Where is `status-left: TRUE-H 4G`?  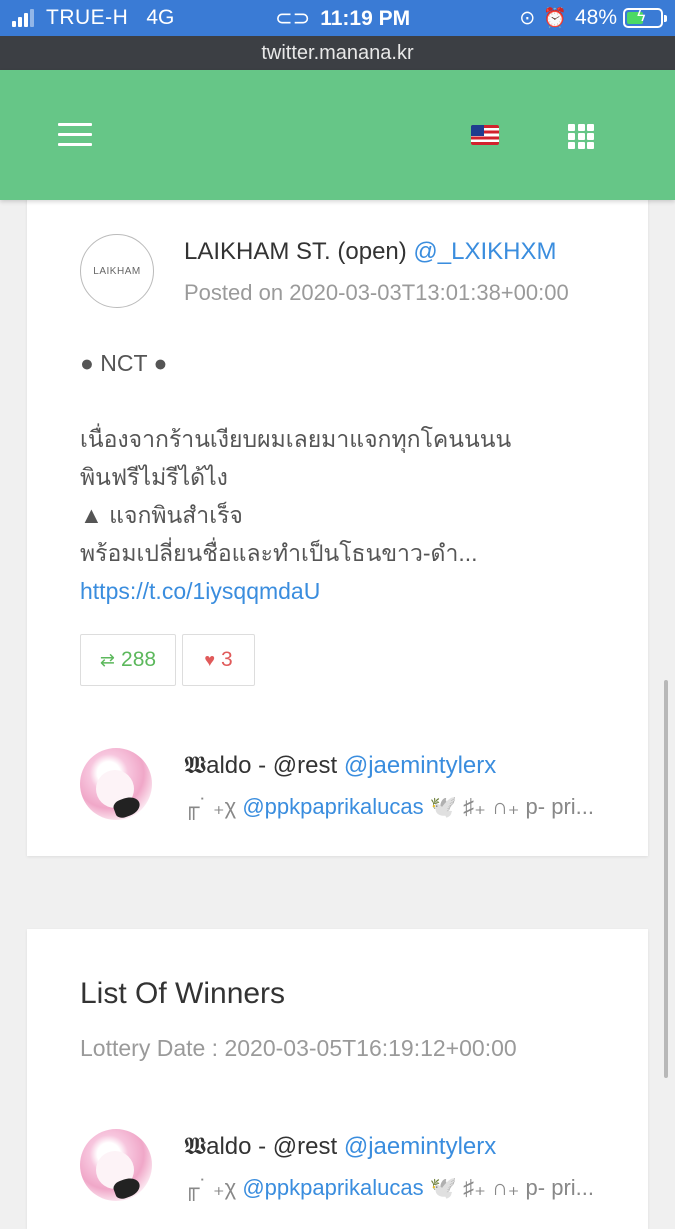
status-left: TRUE-H 4G is located at coordinates (93, 18).